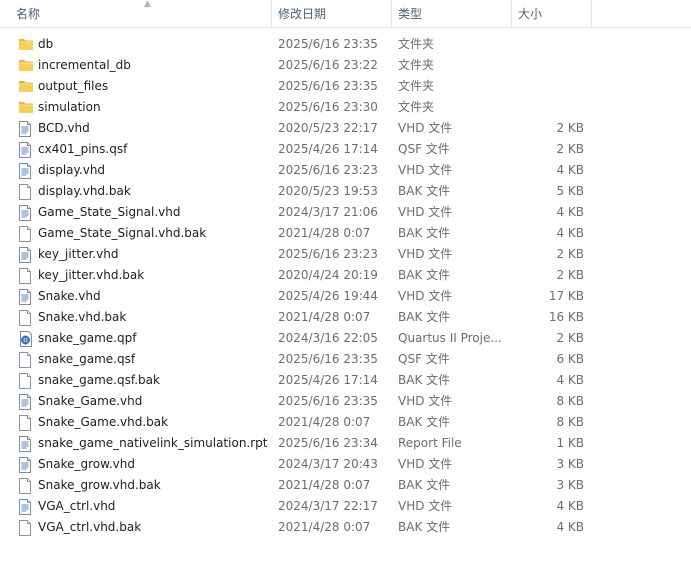  I want to click on file-name: simulation, so click(69, 107).